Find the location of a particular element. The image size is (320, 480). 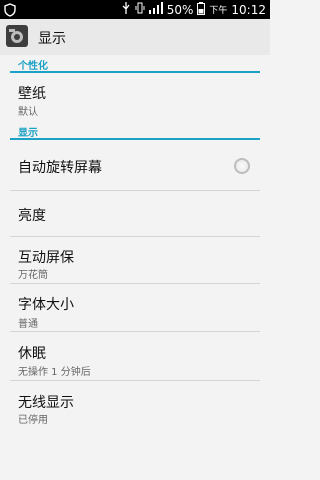

item-summary: 默认 is located at coordinates (28, 112).